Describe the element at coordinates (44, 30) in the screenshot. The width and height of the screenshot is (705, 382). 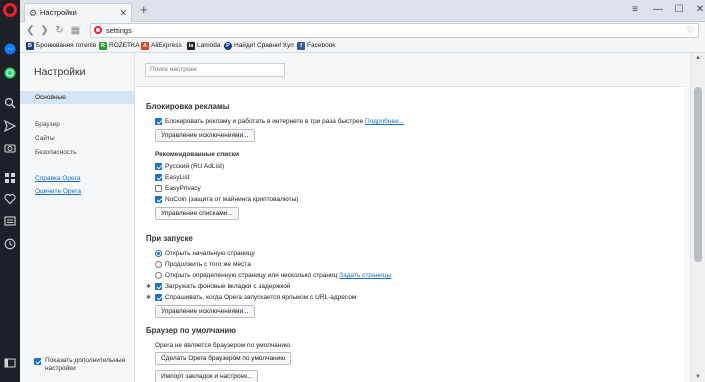
I see `forward-icon: ❯` at that location.